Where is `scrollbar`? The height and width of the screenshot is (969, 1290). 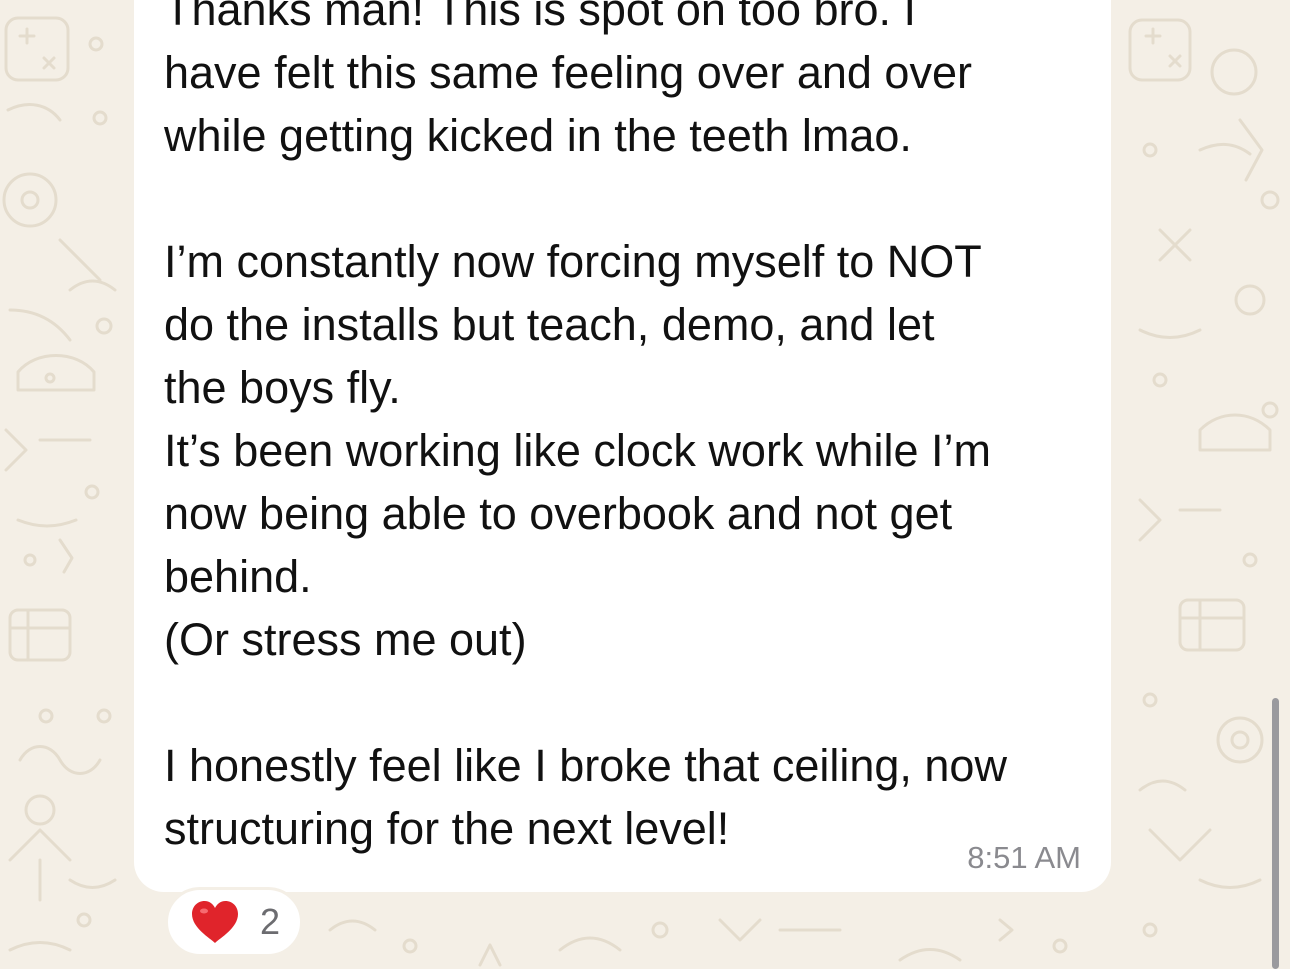 scrollbar is located at coordinates (1275, 833).